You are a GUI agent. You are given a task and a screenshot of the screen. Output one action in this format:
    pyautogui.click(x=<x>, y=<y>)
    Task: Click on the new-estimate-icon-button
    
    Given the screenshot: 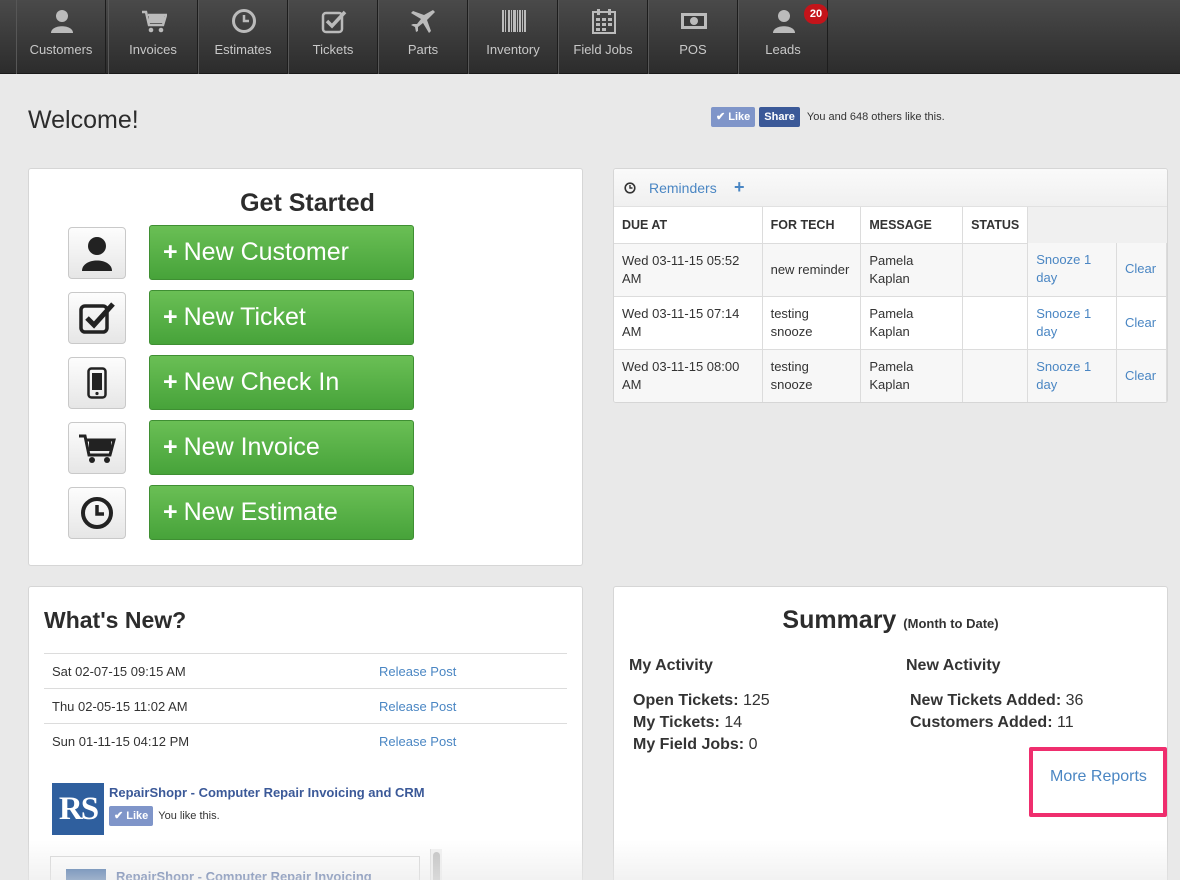 What is the action you would take?
    pyautogui.click(x=97, y=513)
    